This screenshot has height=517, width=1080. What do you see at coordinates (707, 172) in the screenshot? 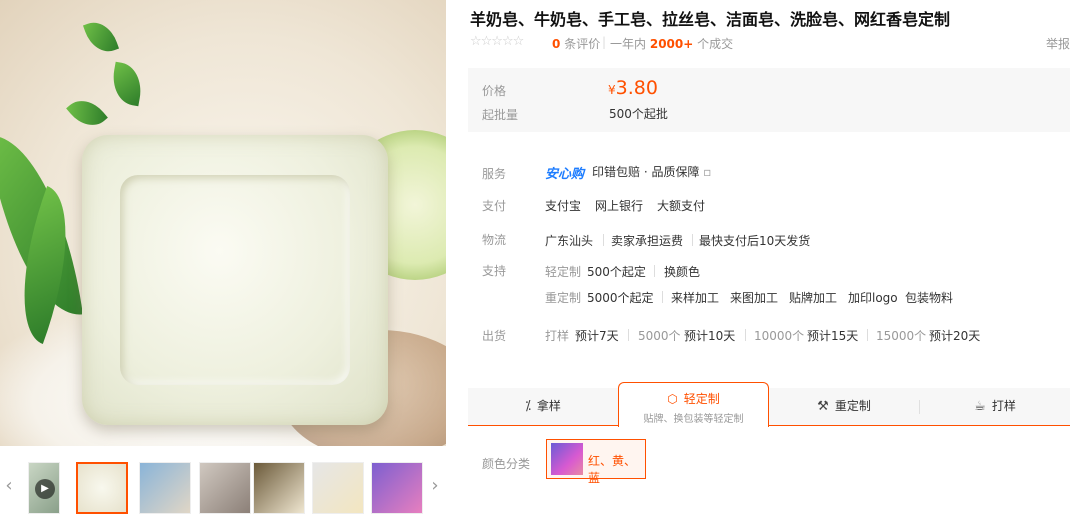
I see `info-icon: ▫` at bounding box center [707, 172].